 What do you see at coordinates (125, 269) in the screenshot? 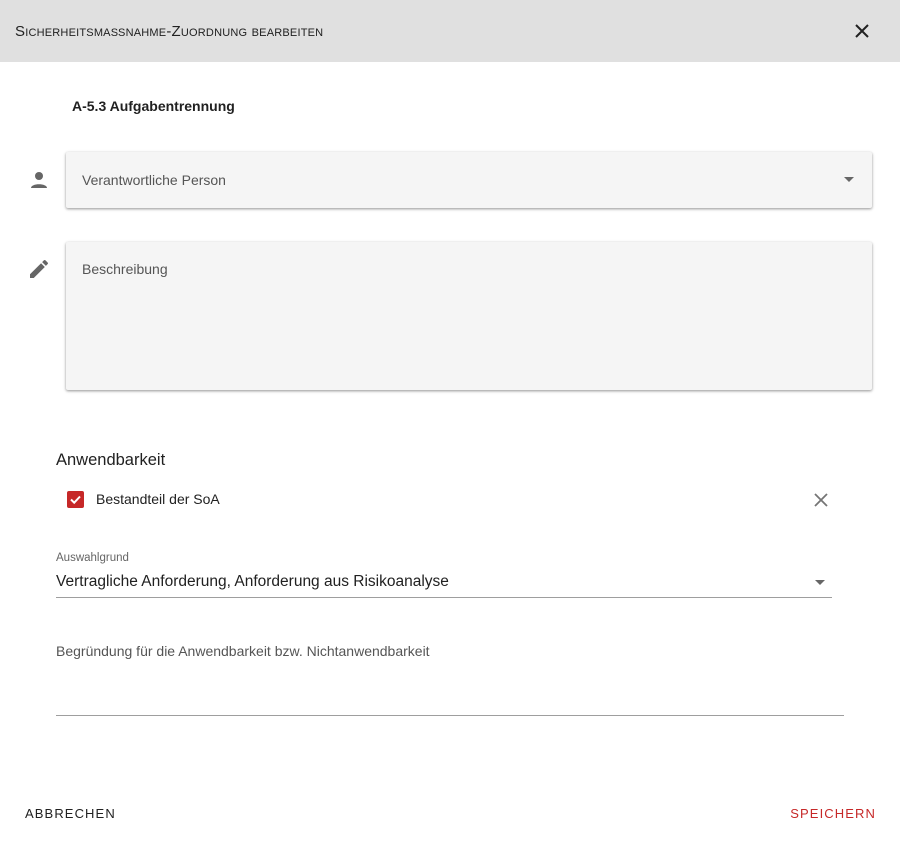
I see `description-label: Beschreibung` at bounding box center [125, 269].